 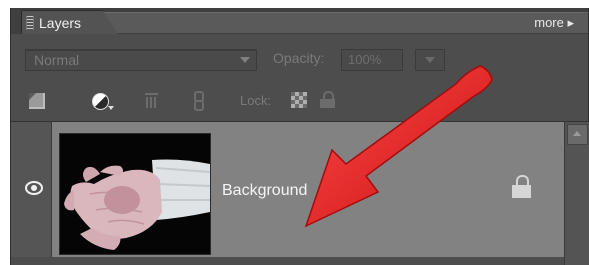 I want to click on visibility-toggle, so click(x=31, y=189).